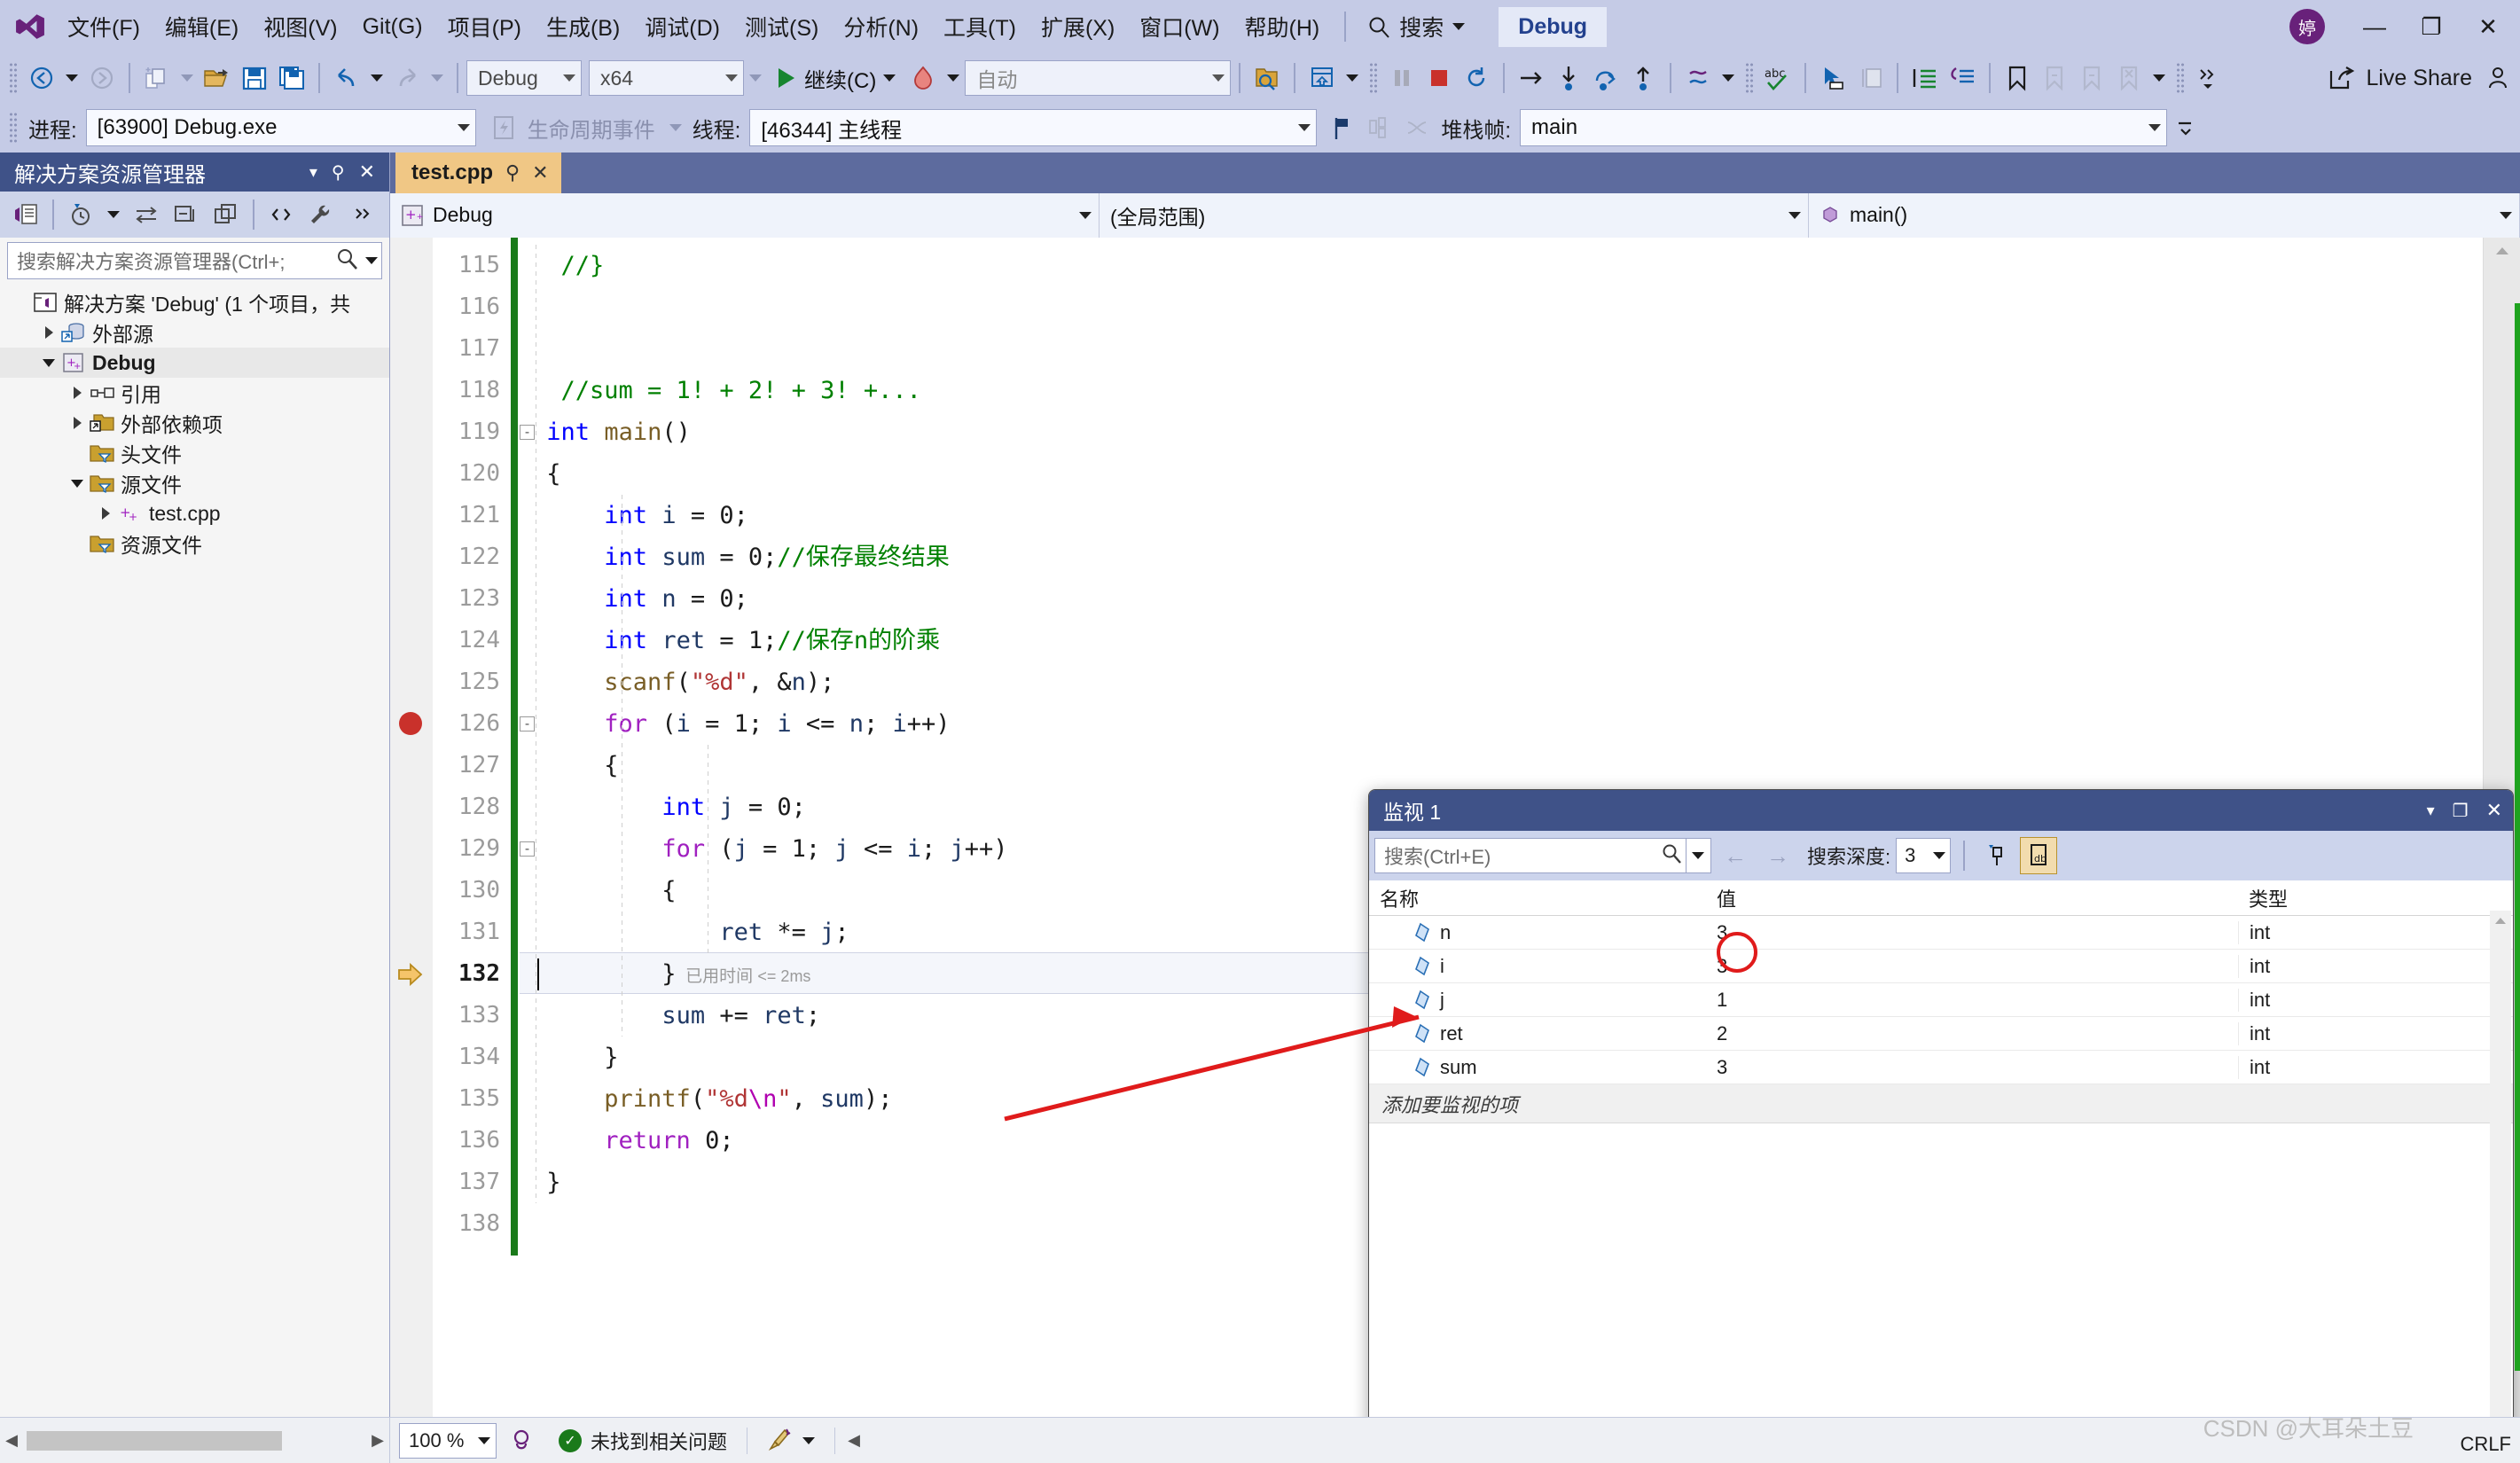  What do you see at coordinates (367, 172) in the screenshot?
I see `close-icon: ✕` at bounding box center [367, 172].